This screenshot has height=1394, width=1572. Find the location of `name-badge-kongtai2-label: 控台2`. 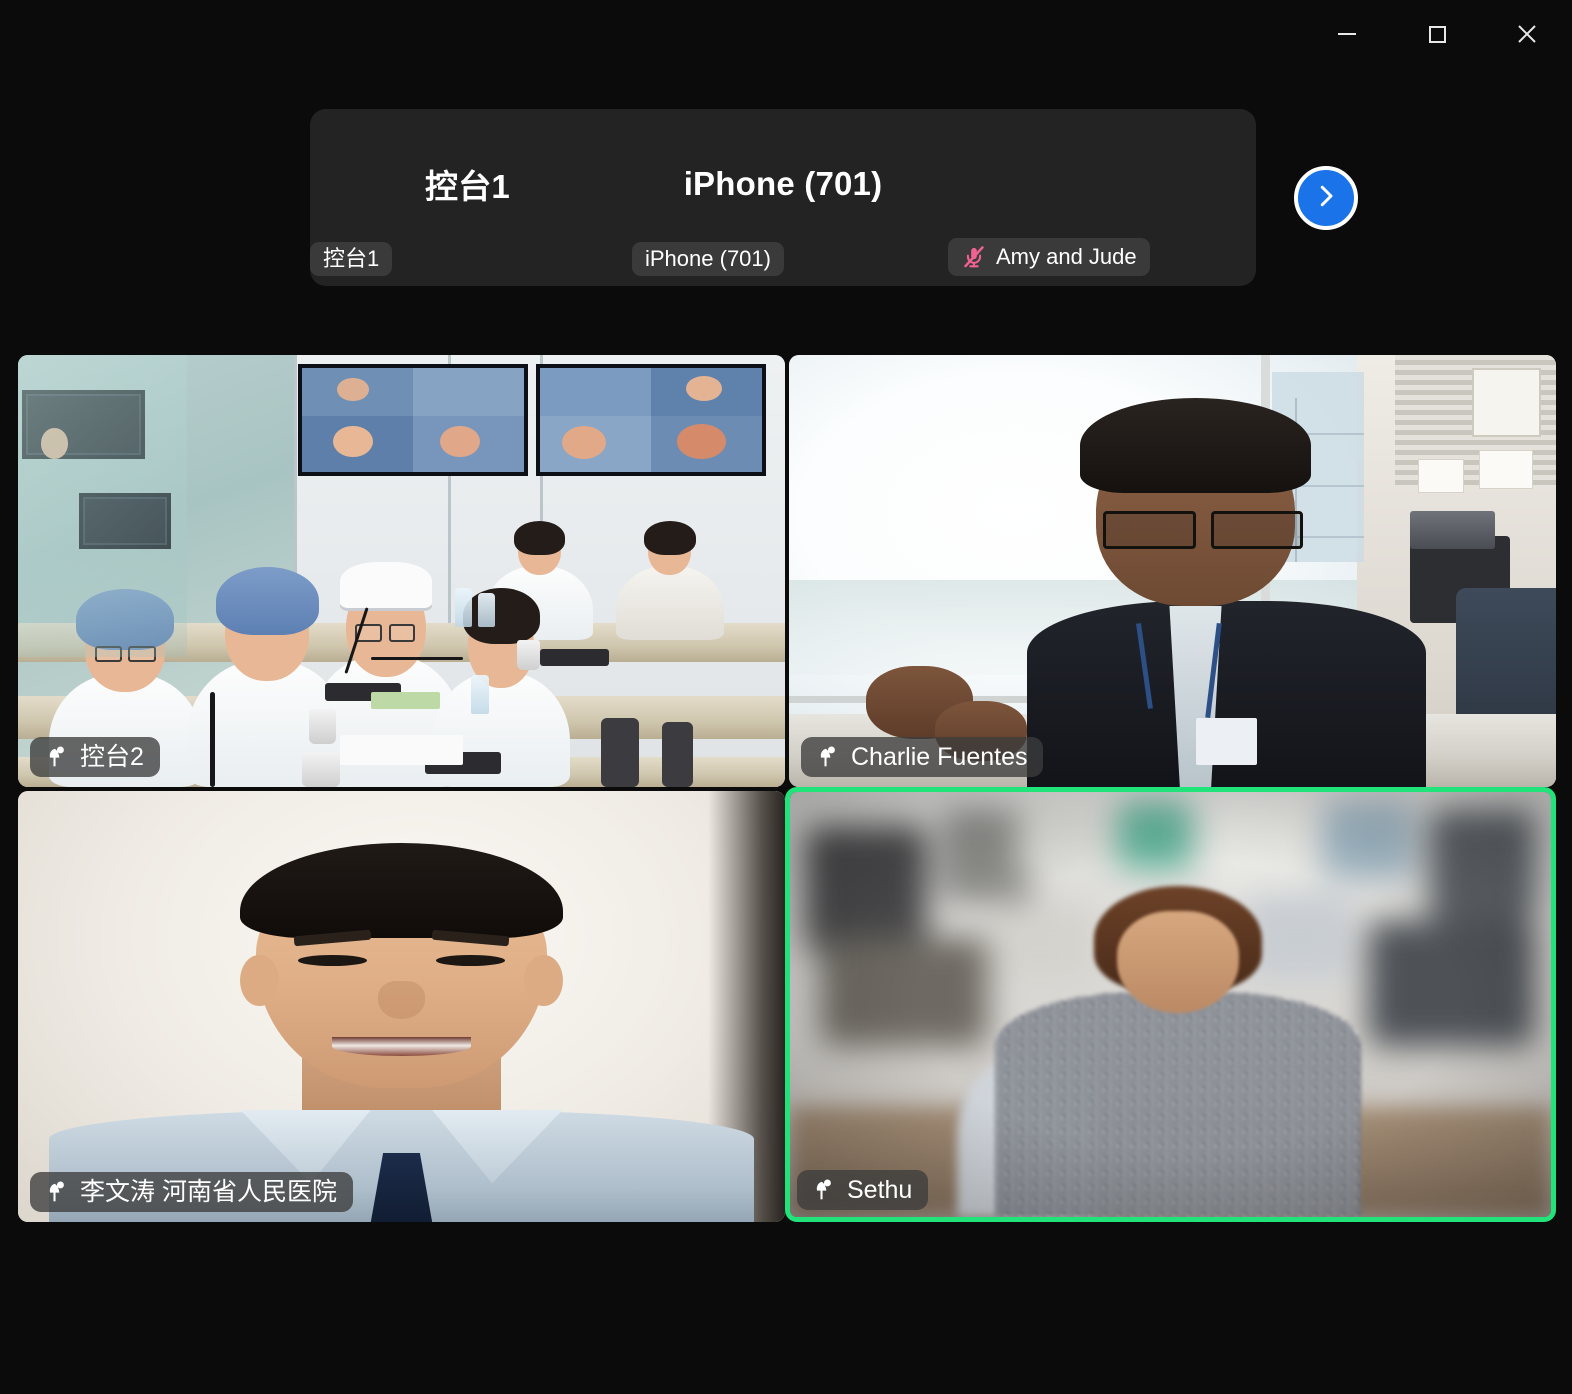

name-badge-kongtai2-label: 控台2 is located at coordinates (112, 756).